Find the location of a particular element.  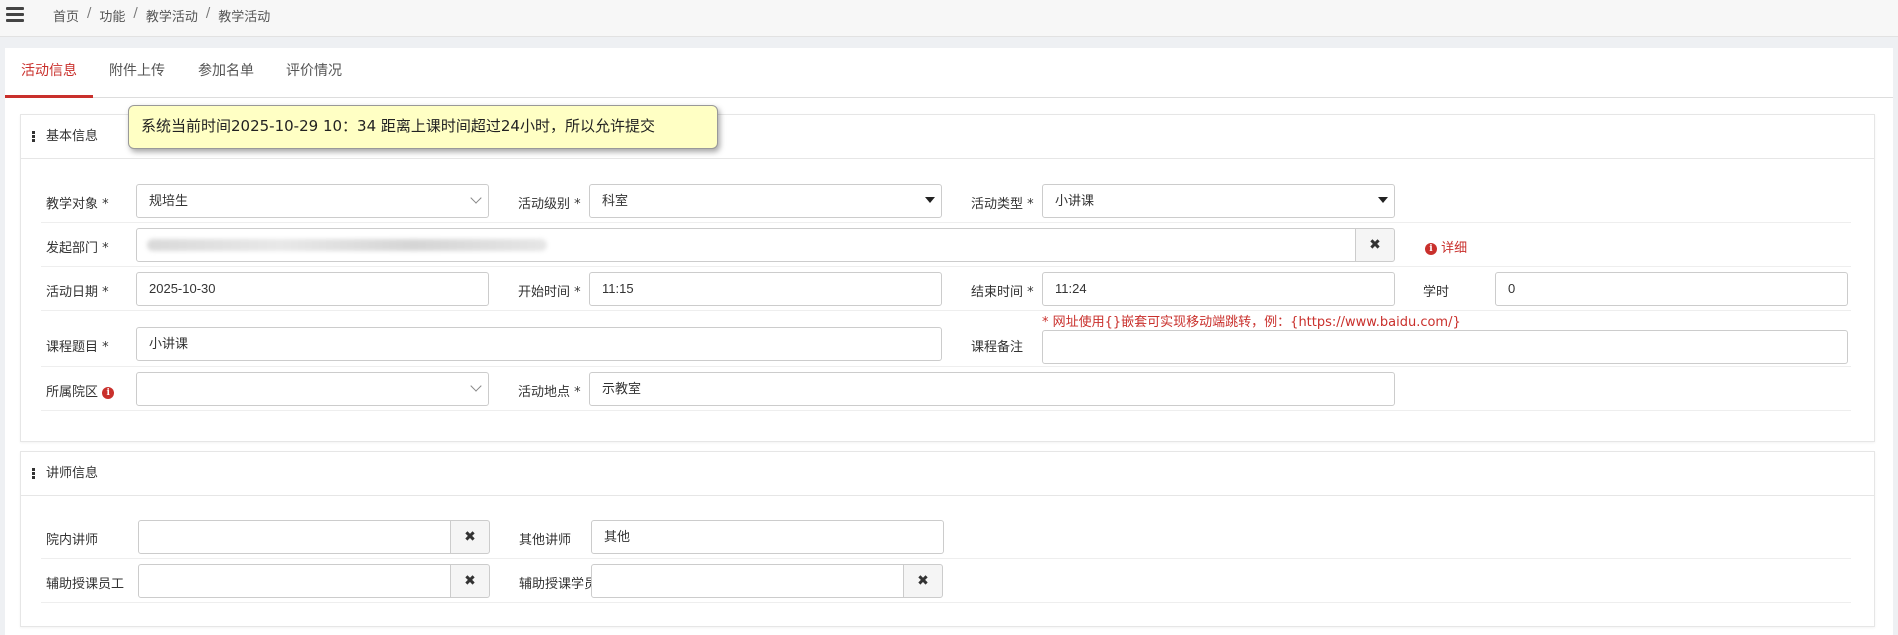

remark-input is located at coordinates (1445, 347).